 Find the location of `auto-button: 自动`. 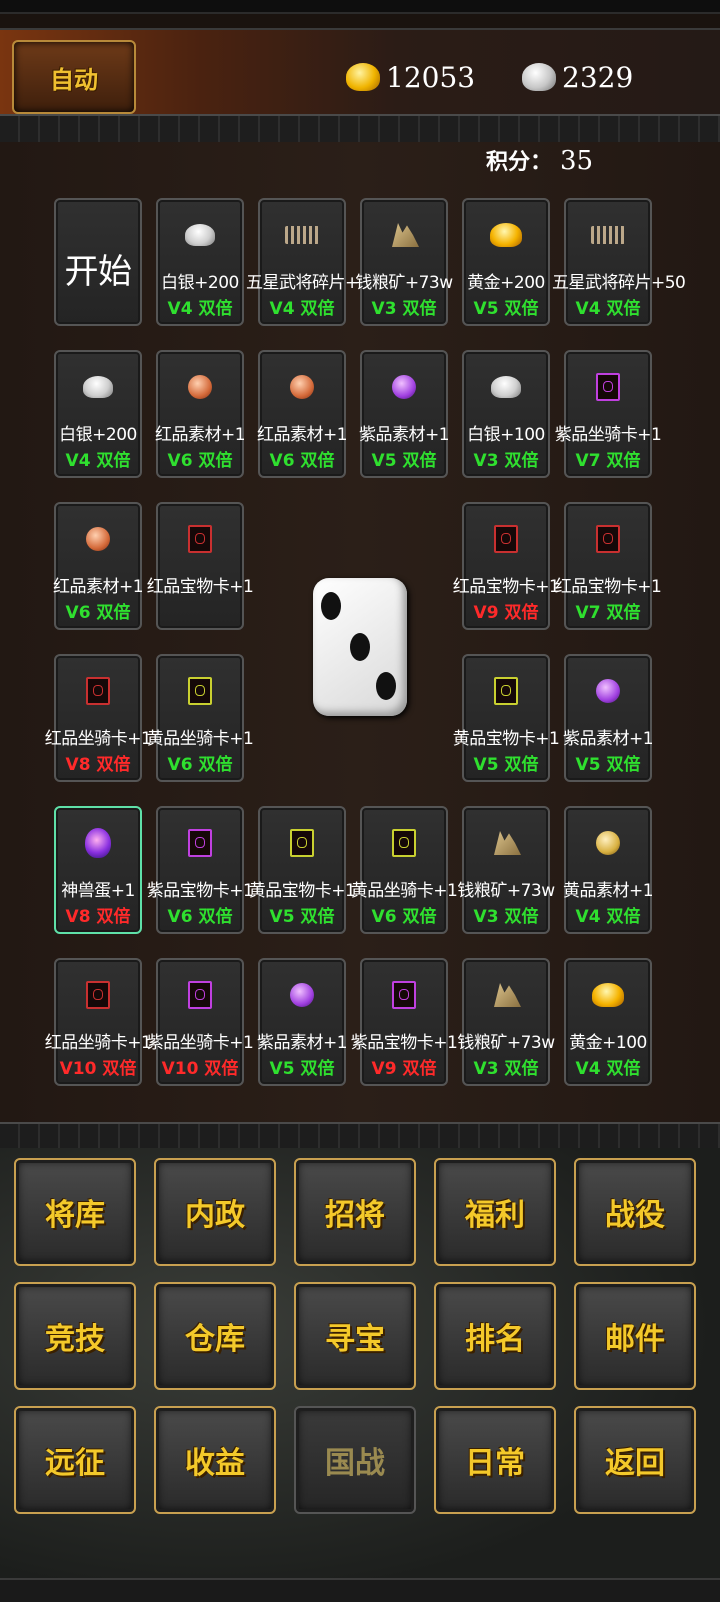

auto-button: 自动 is located at coordinates (74, 77).